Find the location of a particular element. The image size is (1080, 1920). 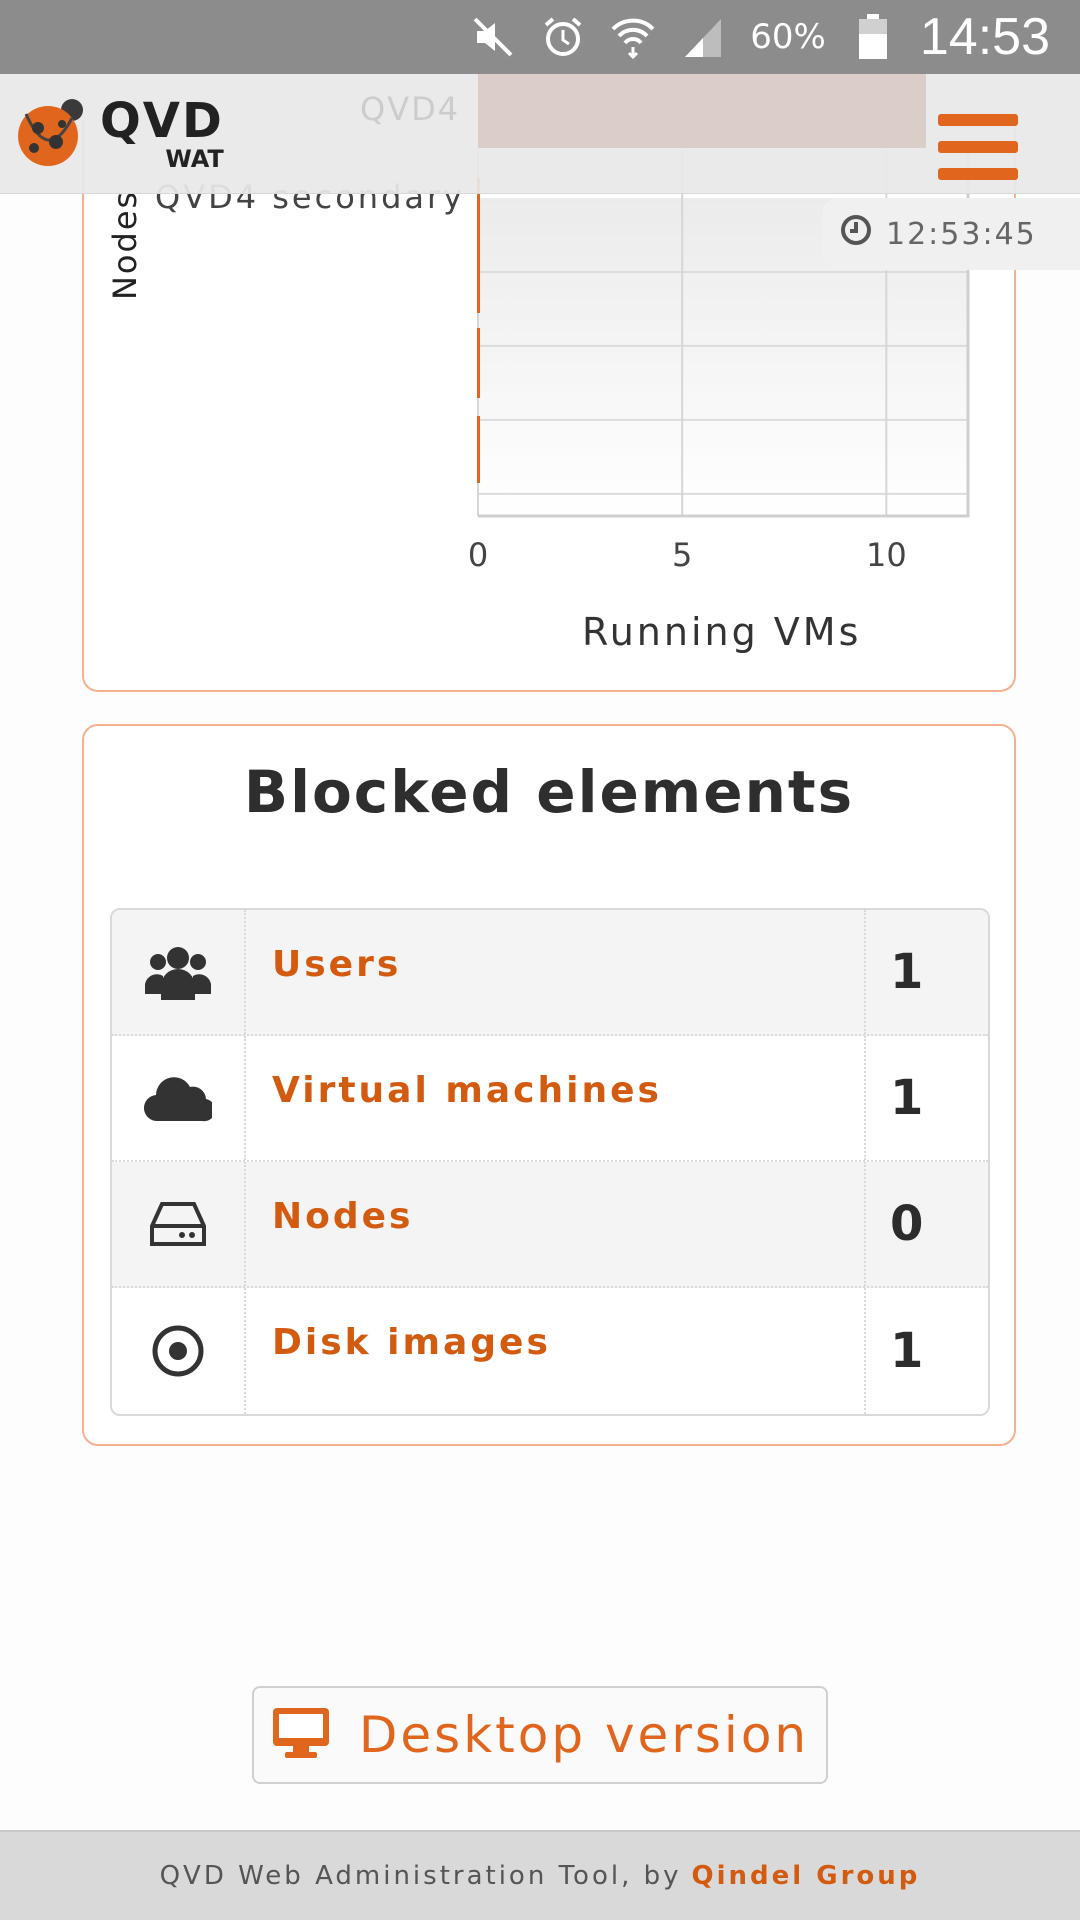

logo-wat-text: WAT is located at coordinates (194, 159).